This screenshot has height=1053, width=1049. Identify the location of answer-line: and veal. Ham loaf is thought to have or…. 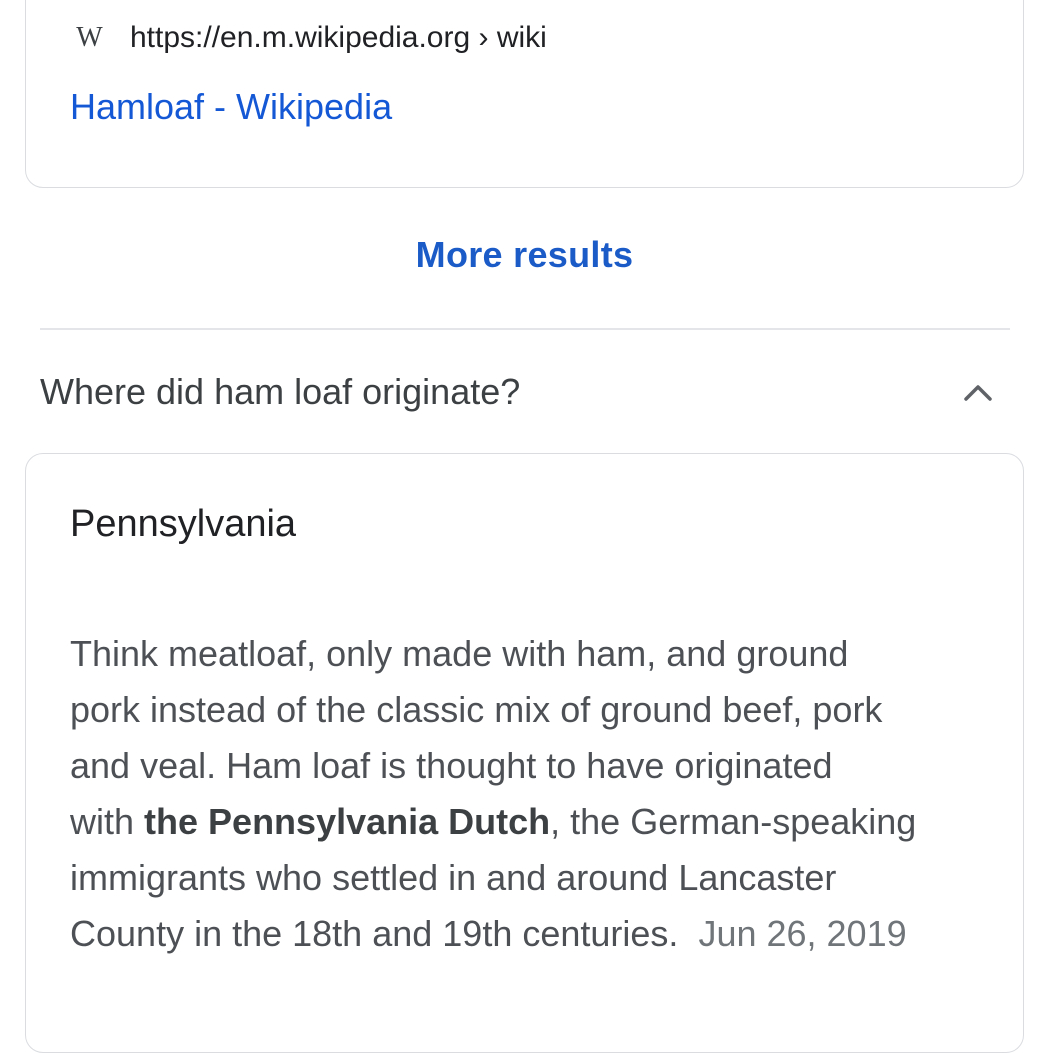
(451, 765).